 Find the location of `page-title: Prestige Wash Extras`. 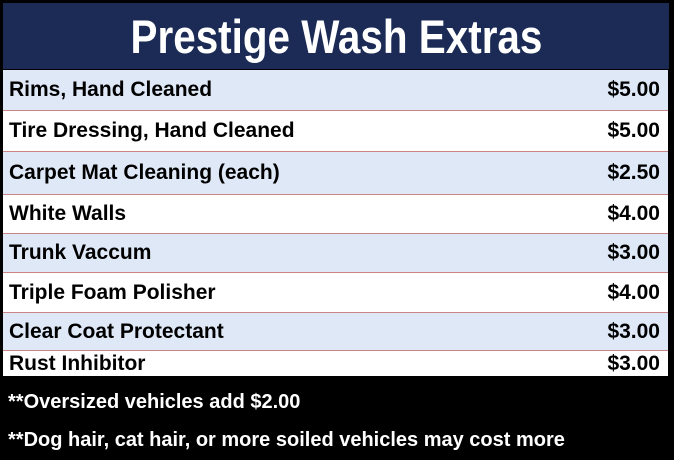

page-title: Prestige Wash Extras is located at coordinates (336, 36).